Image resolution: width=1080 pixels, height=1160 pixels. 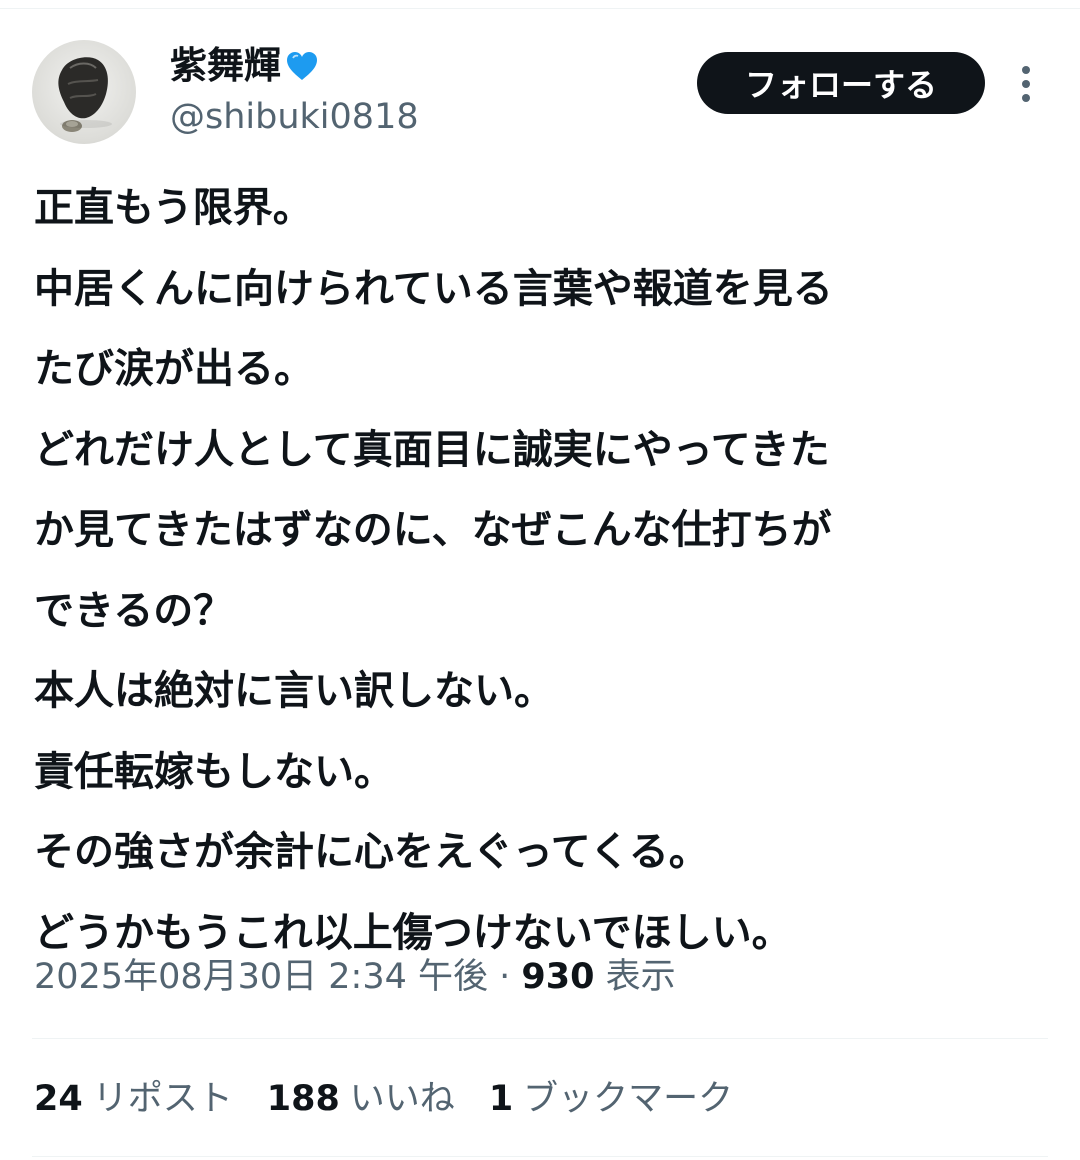 I want to click on avatar, so click(x=84, y=92).